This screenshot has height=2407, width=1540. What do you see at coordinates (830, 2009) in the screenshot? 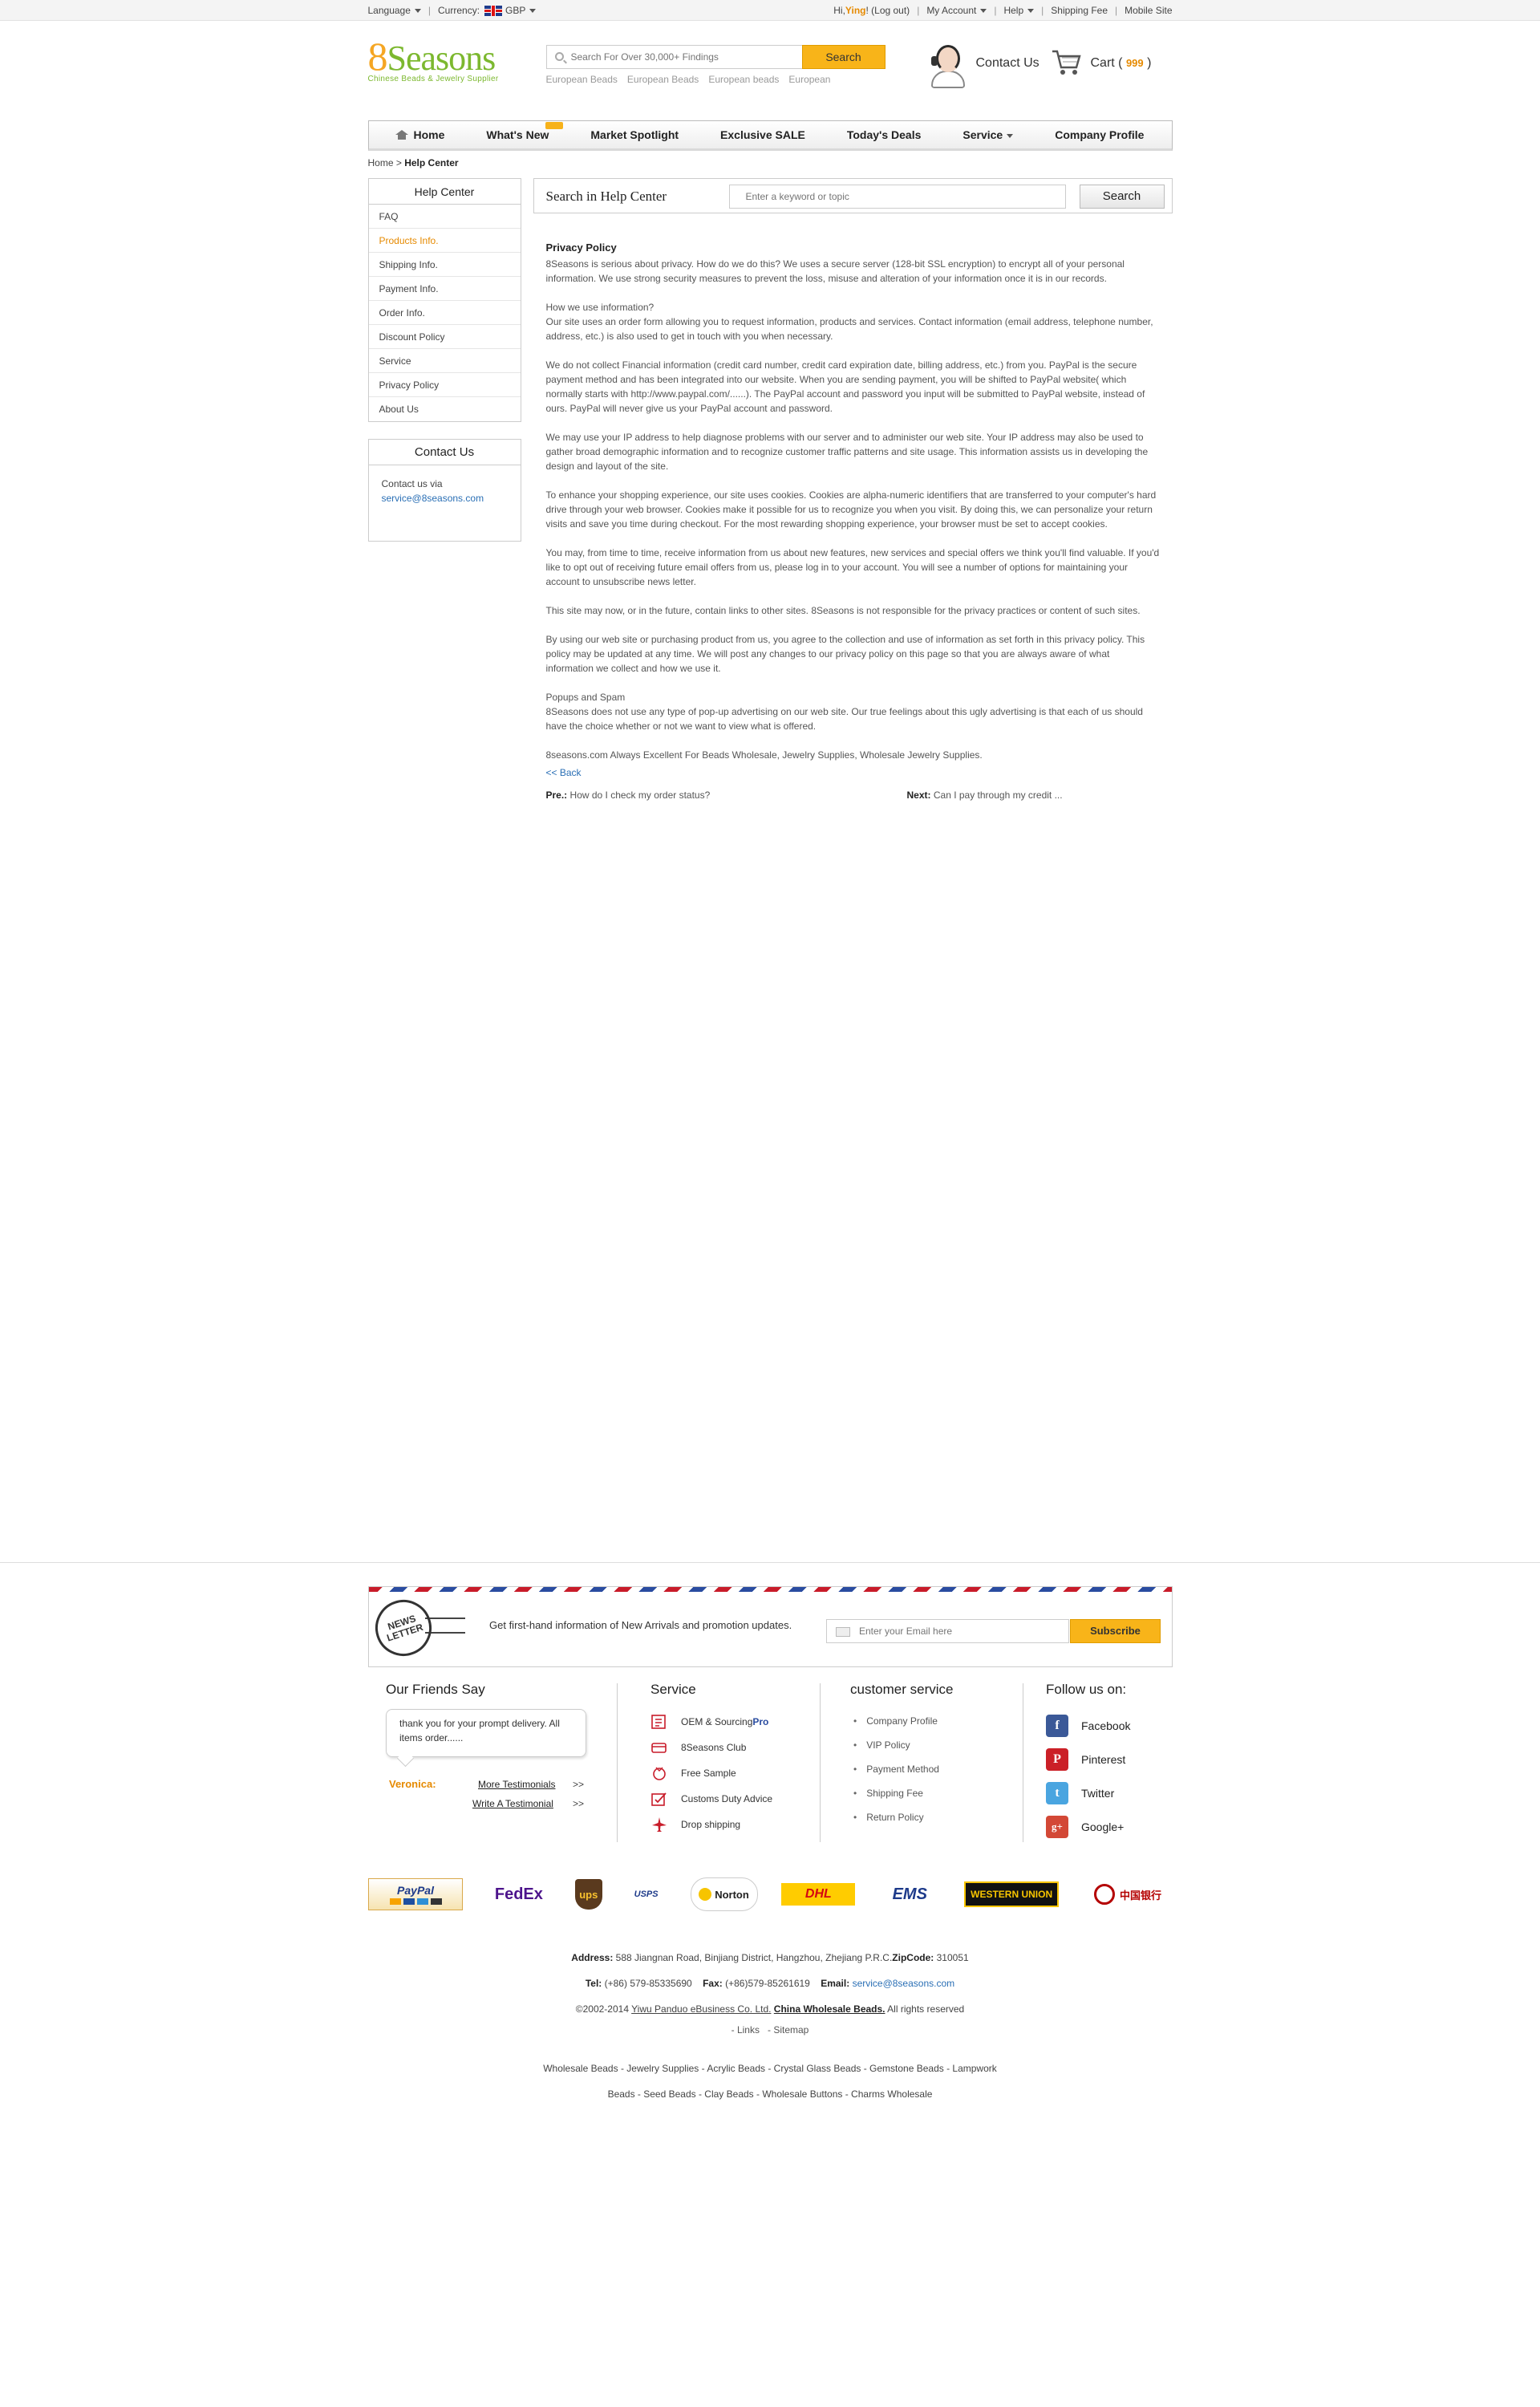
I see `brand-link: China Wholesale Beads.` at bounding box center [830, 2009].